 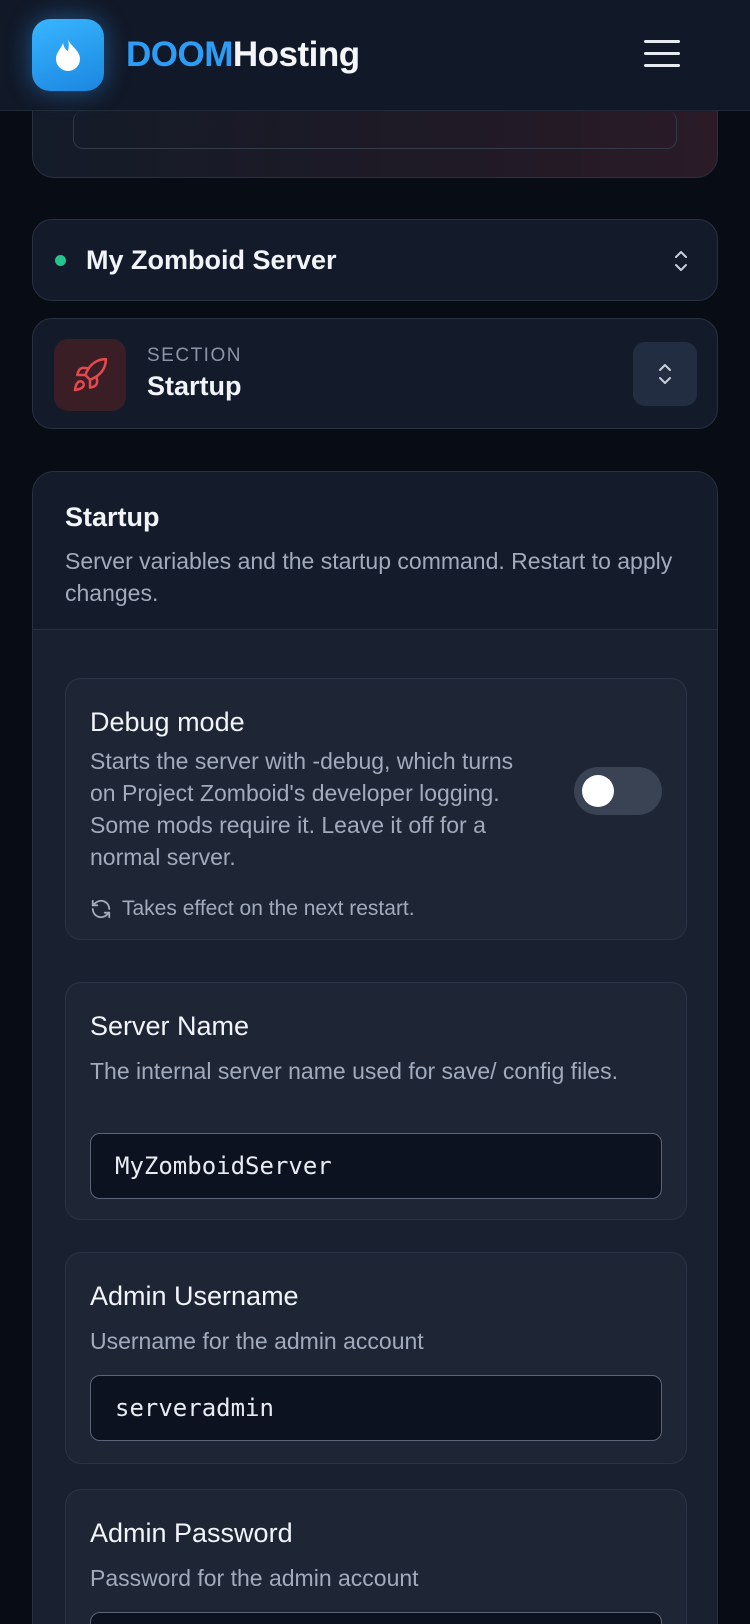 I want to click on field-description: Password for the admin account, so click(x=254, y=1578).